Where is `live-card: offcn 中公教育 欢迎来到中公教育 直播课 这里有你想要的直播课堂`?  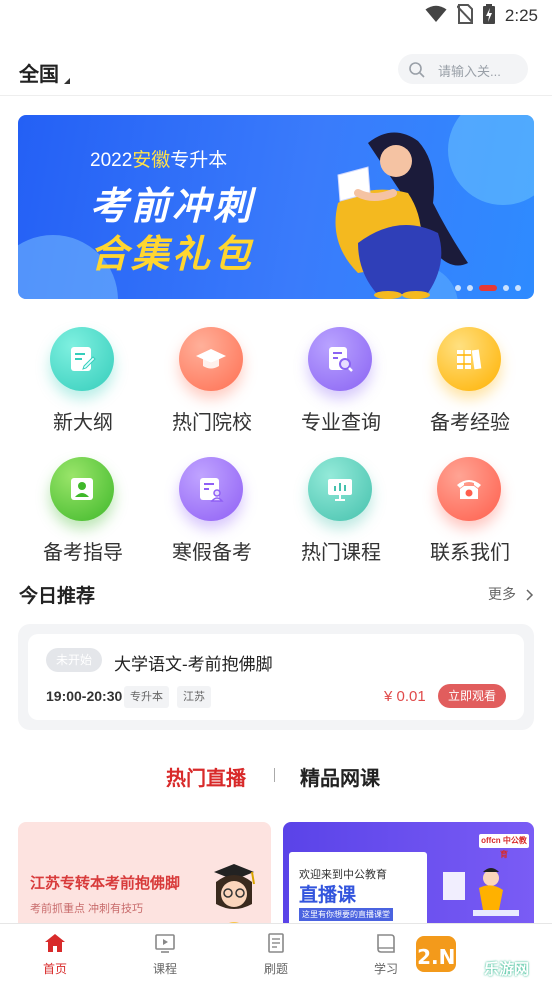
live-card: offcn 中公教育 欢迎来到中公教育 直播课 这里有你想要的直播课堂 is located at coordinates (408, 877).